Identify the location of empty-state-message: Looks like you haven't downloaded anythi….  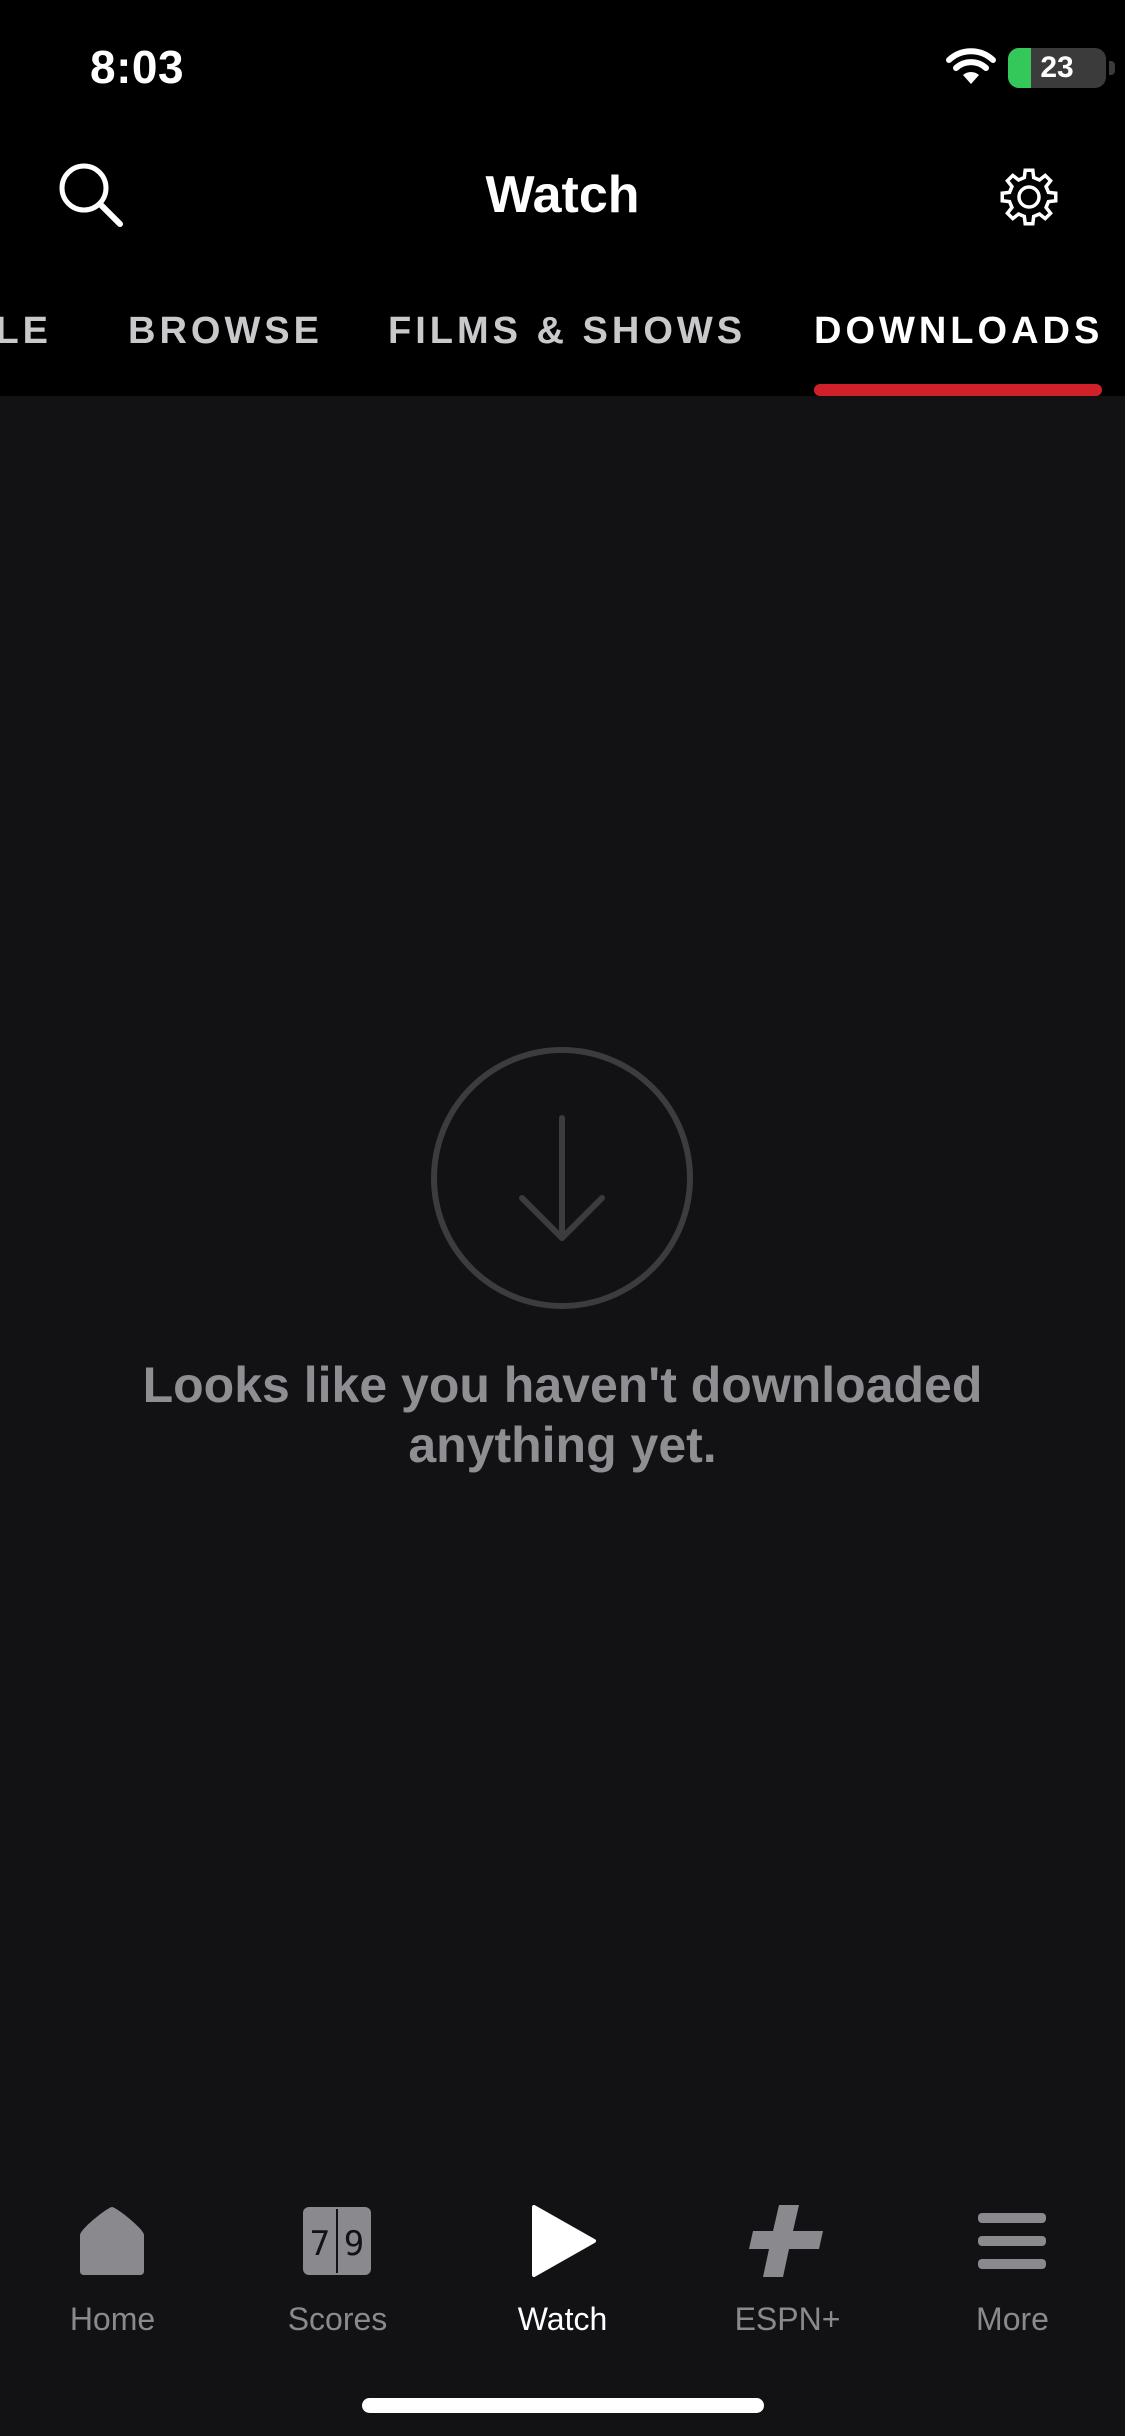
(562, 1415).